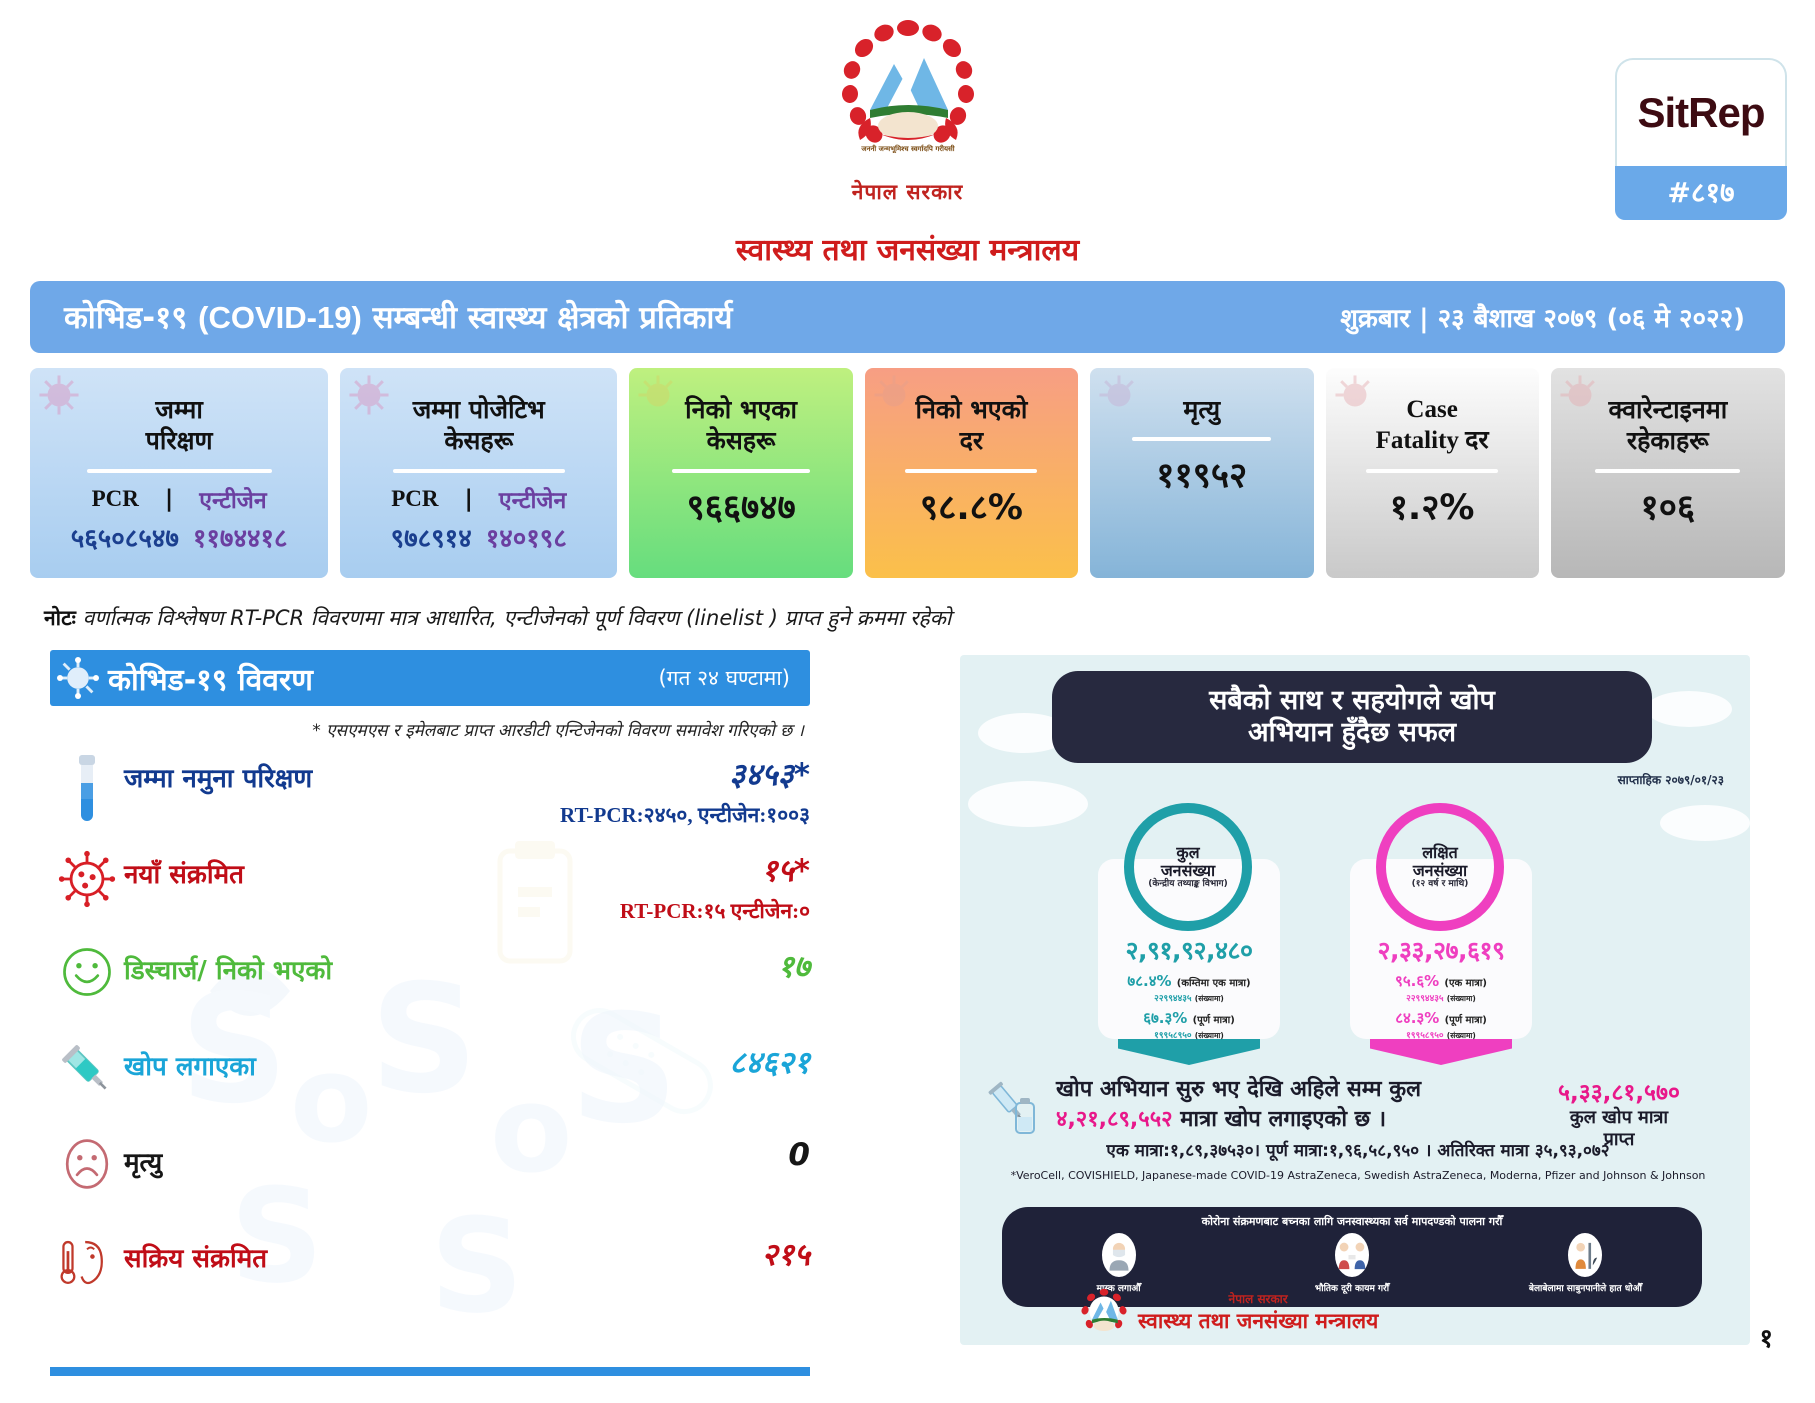  What do you see at coordinates (1619, 1117) in the screenshot?
I see `vax-received-label-1: कुल खोप मात्रा` at bounding box center [1619, 1117].